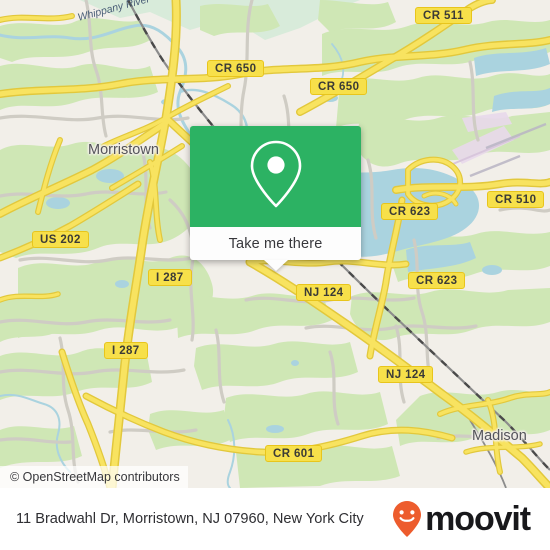 The image size is (550, 550). I want to click on road-shield-cr-623-a: CR 623, so click(410, 211).